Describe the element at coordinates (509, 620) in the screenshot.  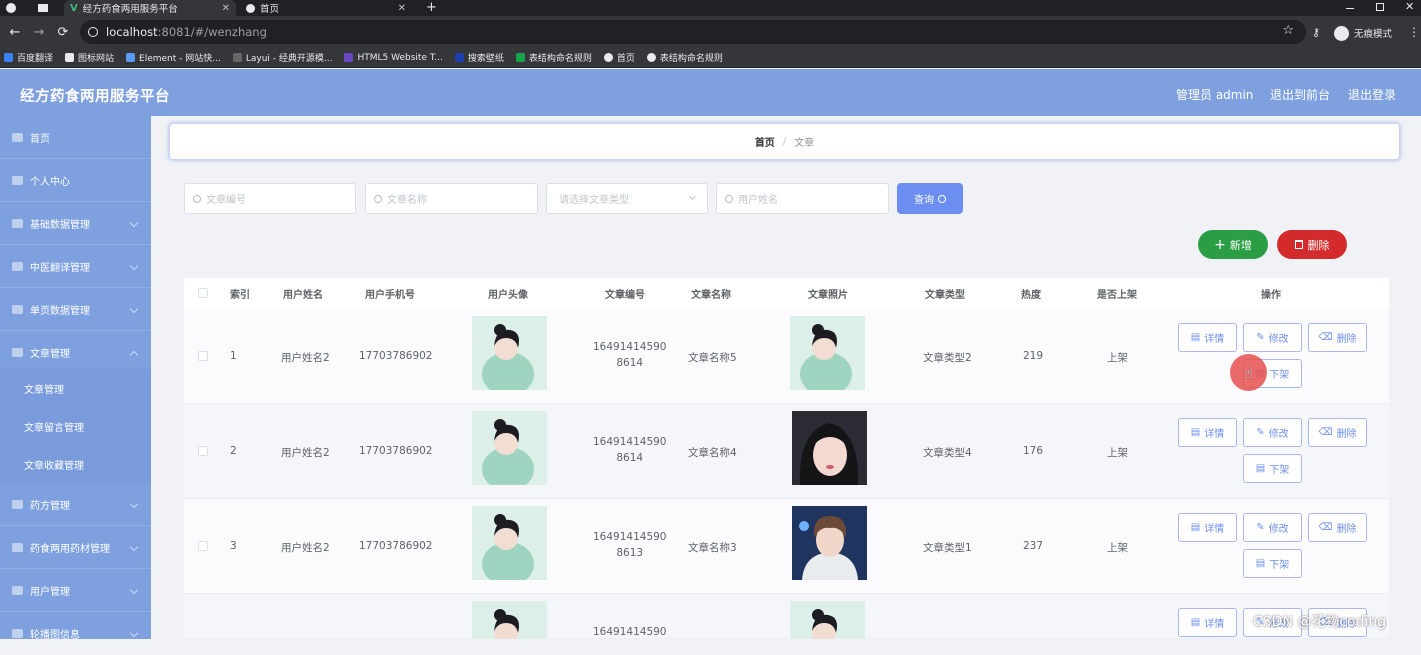
I see `user-avatar-image` at that location.